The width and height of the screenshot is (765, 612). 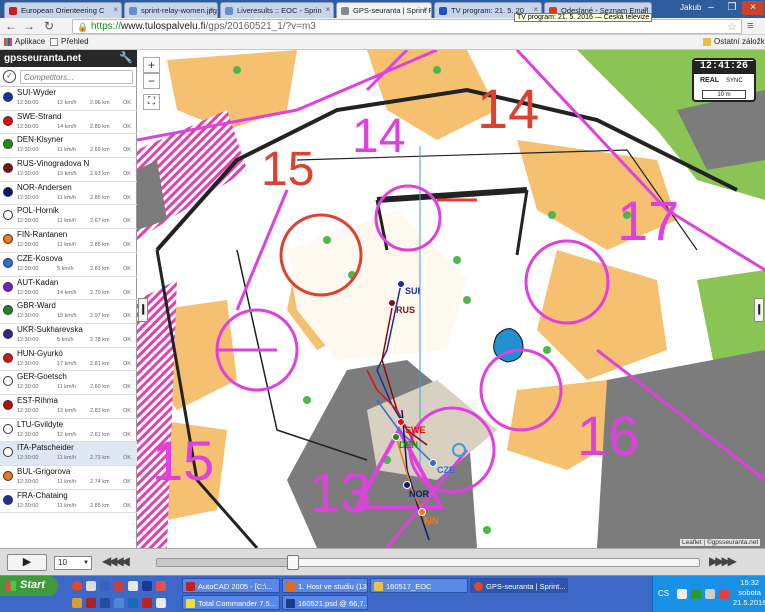 What do you see at coordinates (29, 586) in the screenshot?
I see `start-button: Start` at bounding box center [29, 586].